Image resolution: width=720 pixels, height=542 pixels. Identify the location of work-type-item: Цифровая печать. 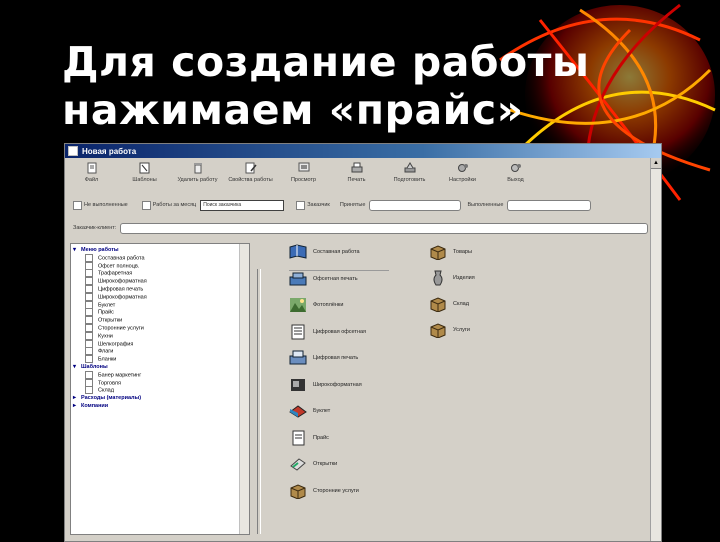
(323, 358).